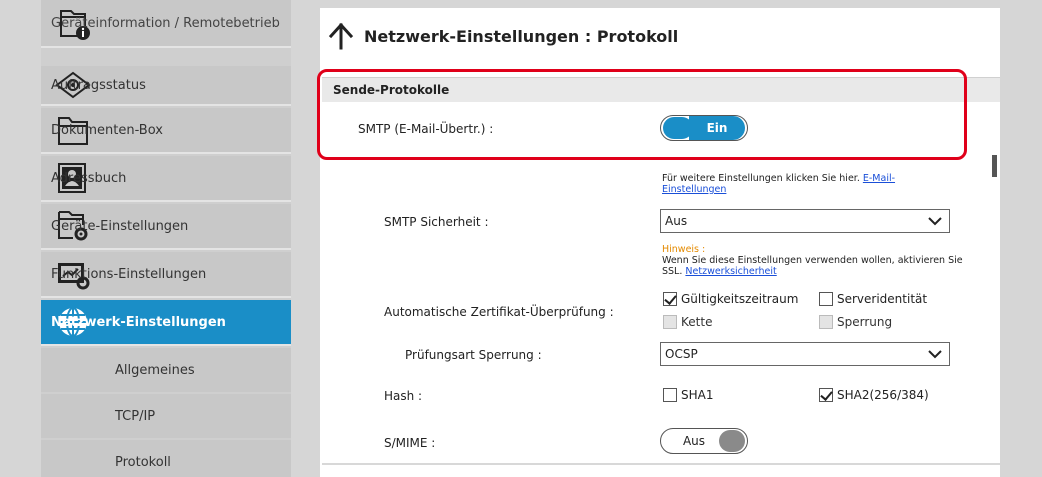 This screenshot has width=1042, height=477. Describe the element at coordinates (660, 4) in the screenshot. I see `top-strip` at that location.